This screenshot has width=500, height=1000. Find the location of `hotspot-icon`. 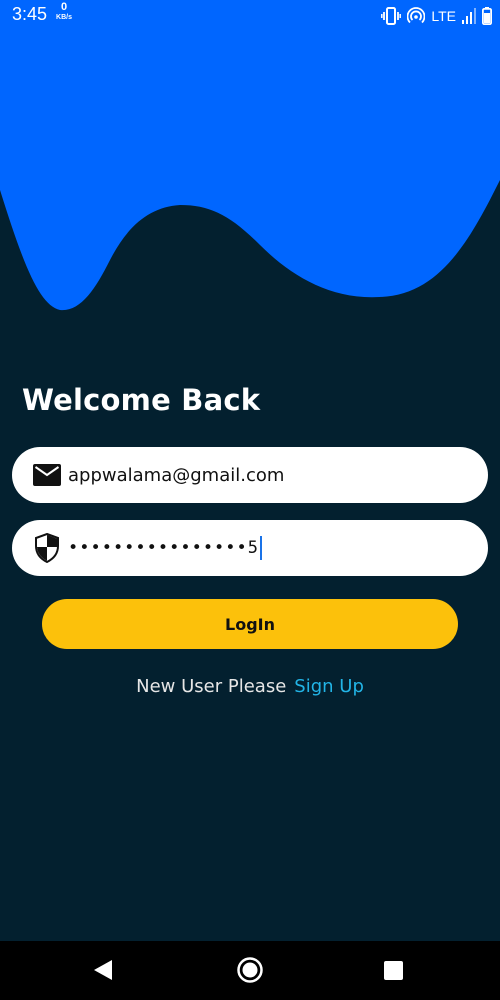

hotspot-icon is located at coordinates (416, 16).